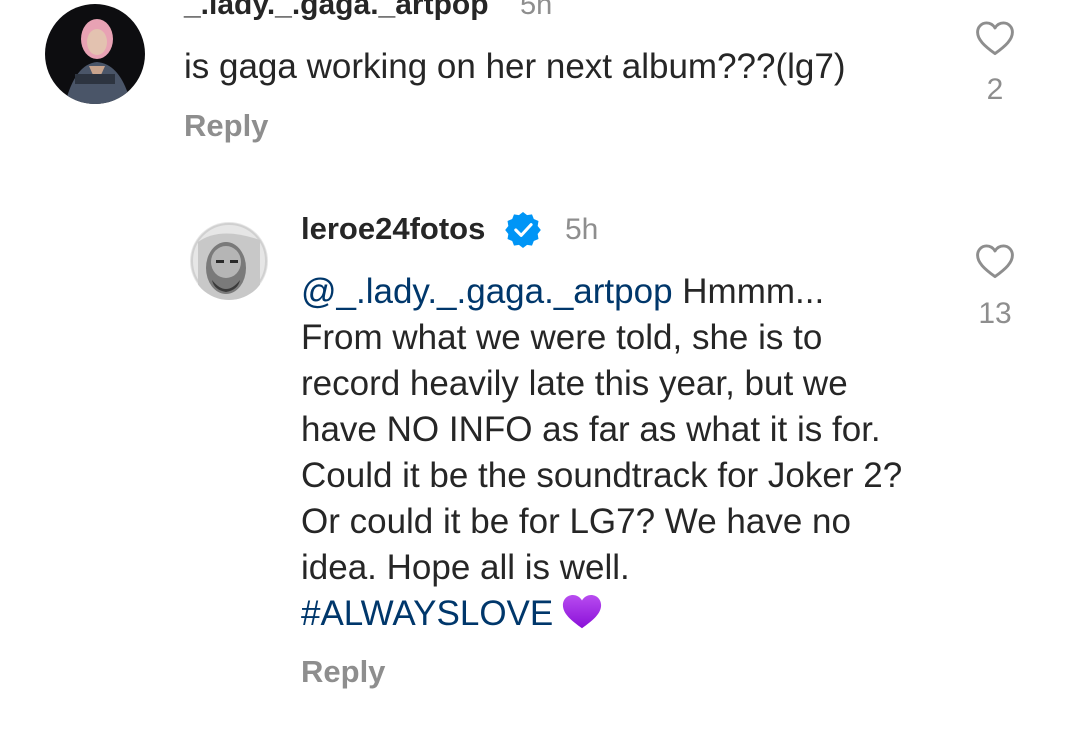 The image size is (1080, 732). I want to click on hashtag-link: #ALWAYSLOVE, so click(427, 613).